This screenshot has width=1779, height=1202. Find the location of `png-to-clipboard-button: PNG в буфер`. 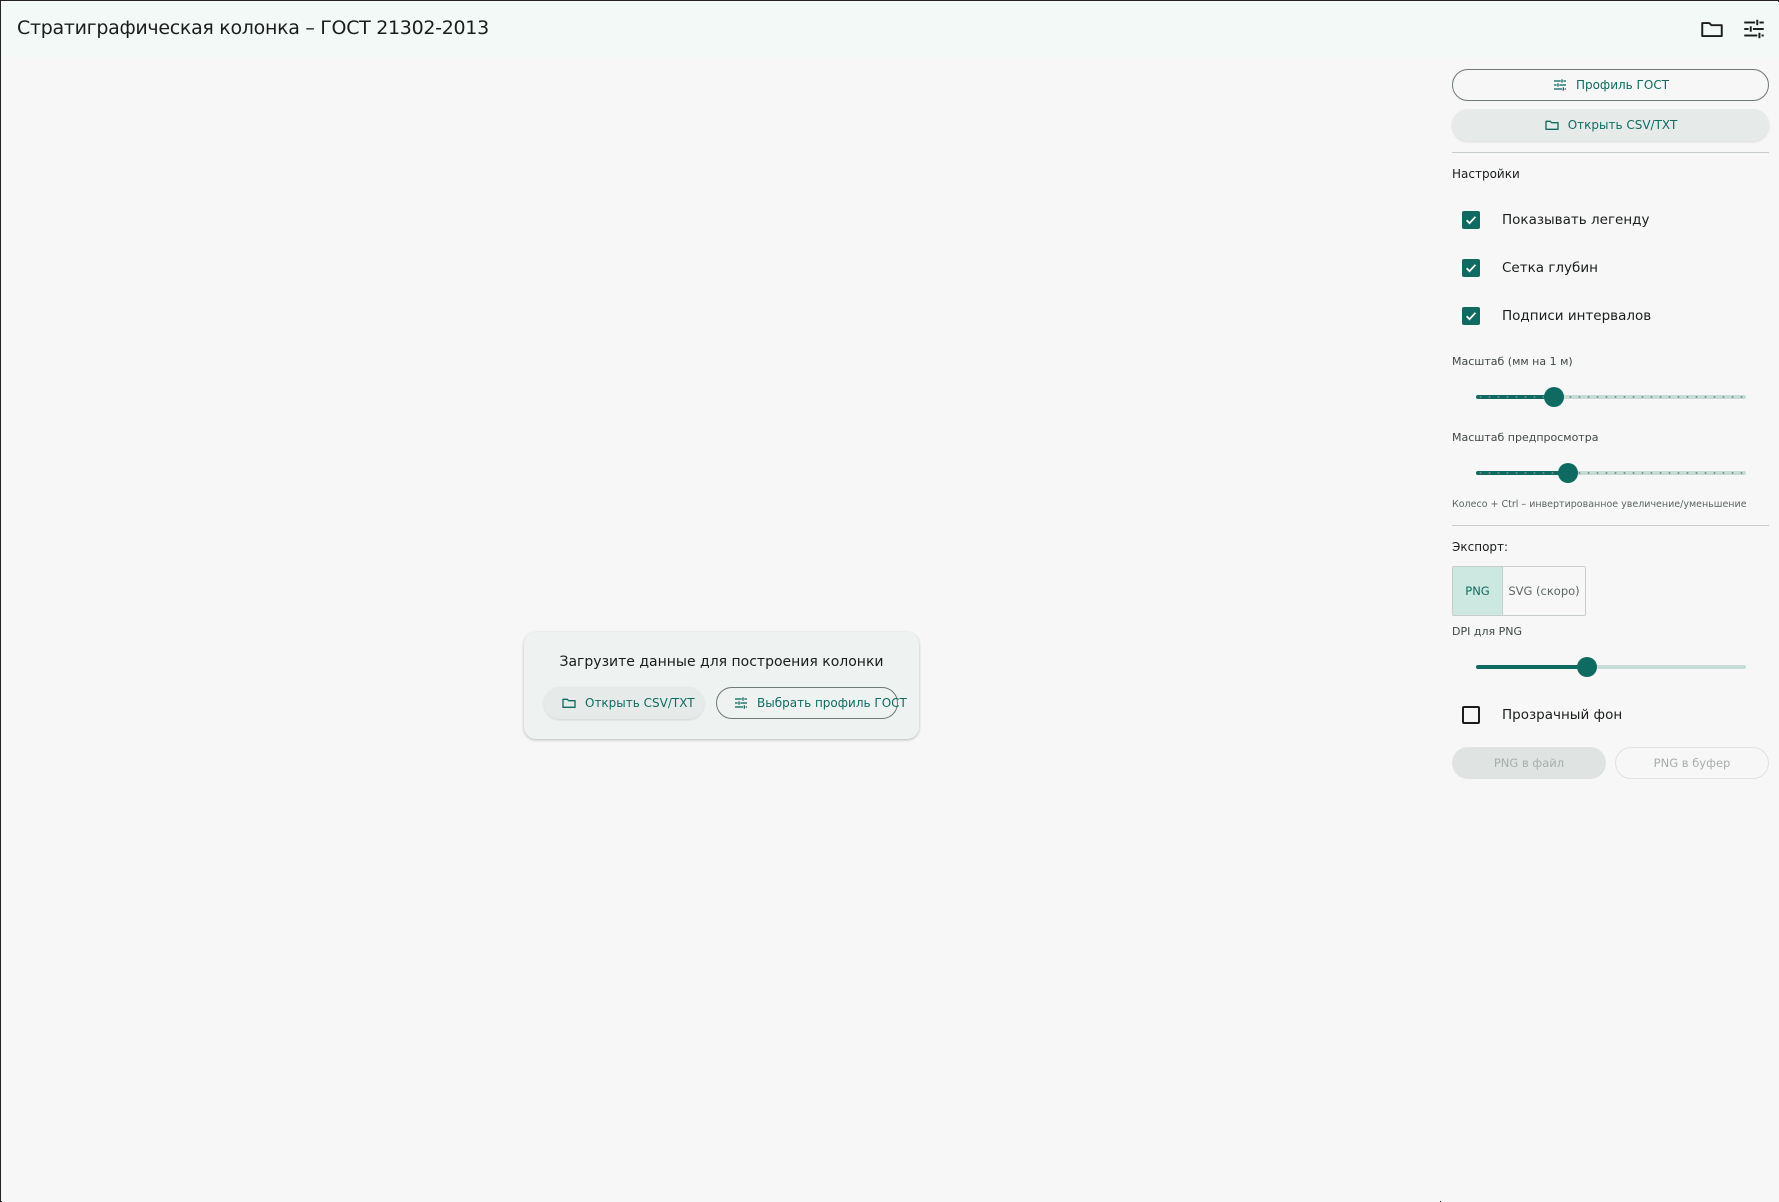

png-to-clipboard-button: PNG в буфер is located at coordinates (1692, 763).